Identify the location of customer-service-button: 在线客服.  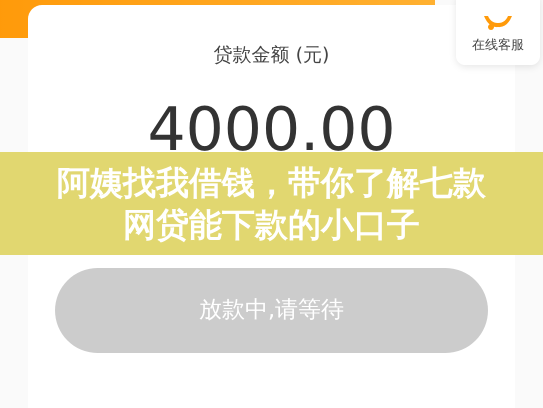
(498, 32).